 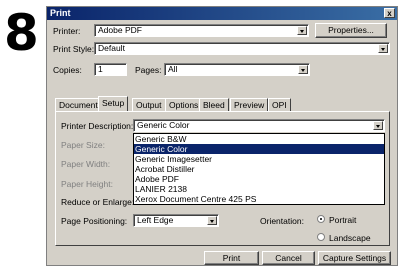 What do you see at coordinates (237, 69) in the screenshot?
I see `pages-select: All` at bounding box center [237, 69].